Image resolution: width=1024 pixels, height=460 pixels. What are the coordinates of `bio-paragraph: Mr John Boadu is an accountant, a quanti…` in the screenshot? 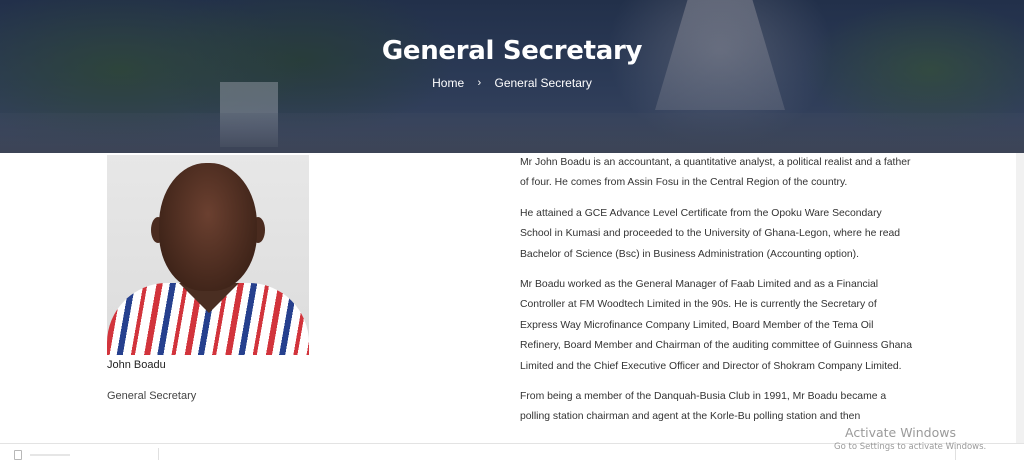 It's located at (715, 173).